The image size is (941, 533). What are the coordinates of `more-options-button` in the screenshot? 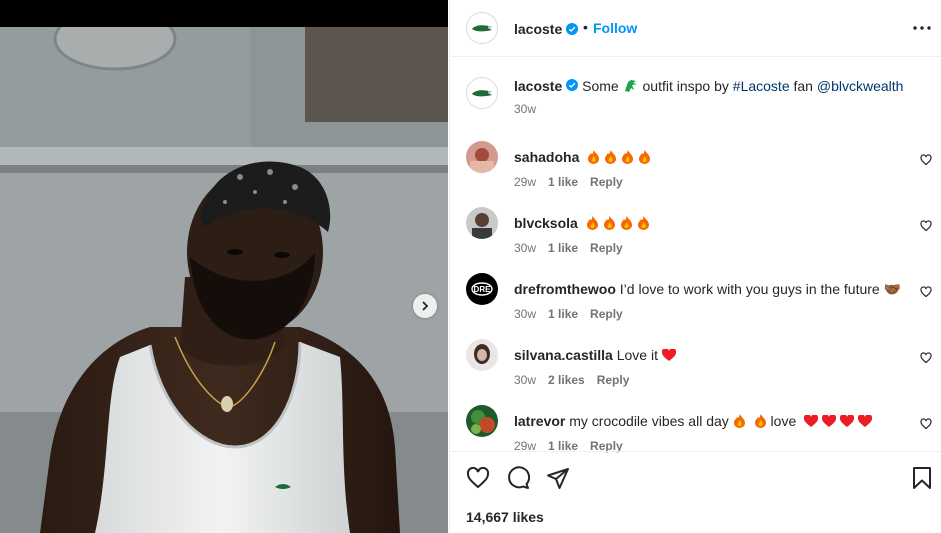 It's located at (922, 28).